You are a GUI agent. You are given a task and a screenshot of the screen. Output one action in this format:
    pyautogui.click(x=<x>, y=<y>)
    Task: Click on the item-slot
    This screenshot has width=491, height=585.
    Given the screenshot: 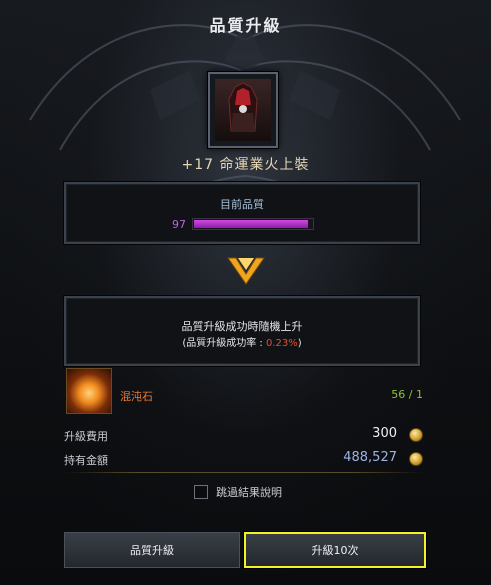 What is the action you would take?
    pyautogui.click(x=243, y=110)
    